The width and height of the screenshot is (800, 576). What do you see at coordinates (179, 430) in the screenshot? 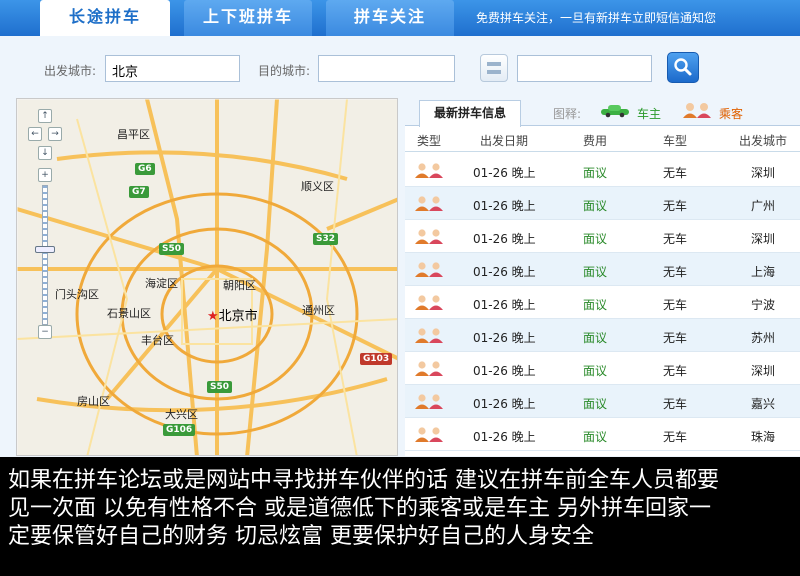
I see `road-shield-g106: G106` at bounding box center [179, 430].